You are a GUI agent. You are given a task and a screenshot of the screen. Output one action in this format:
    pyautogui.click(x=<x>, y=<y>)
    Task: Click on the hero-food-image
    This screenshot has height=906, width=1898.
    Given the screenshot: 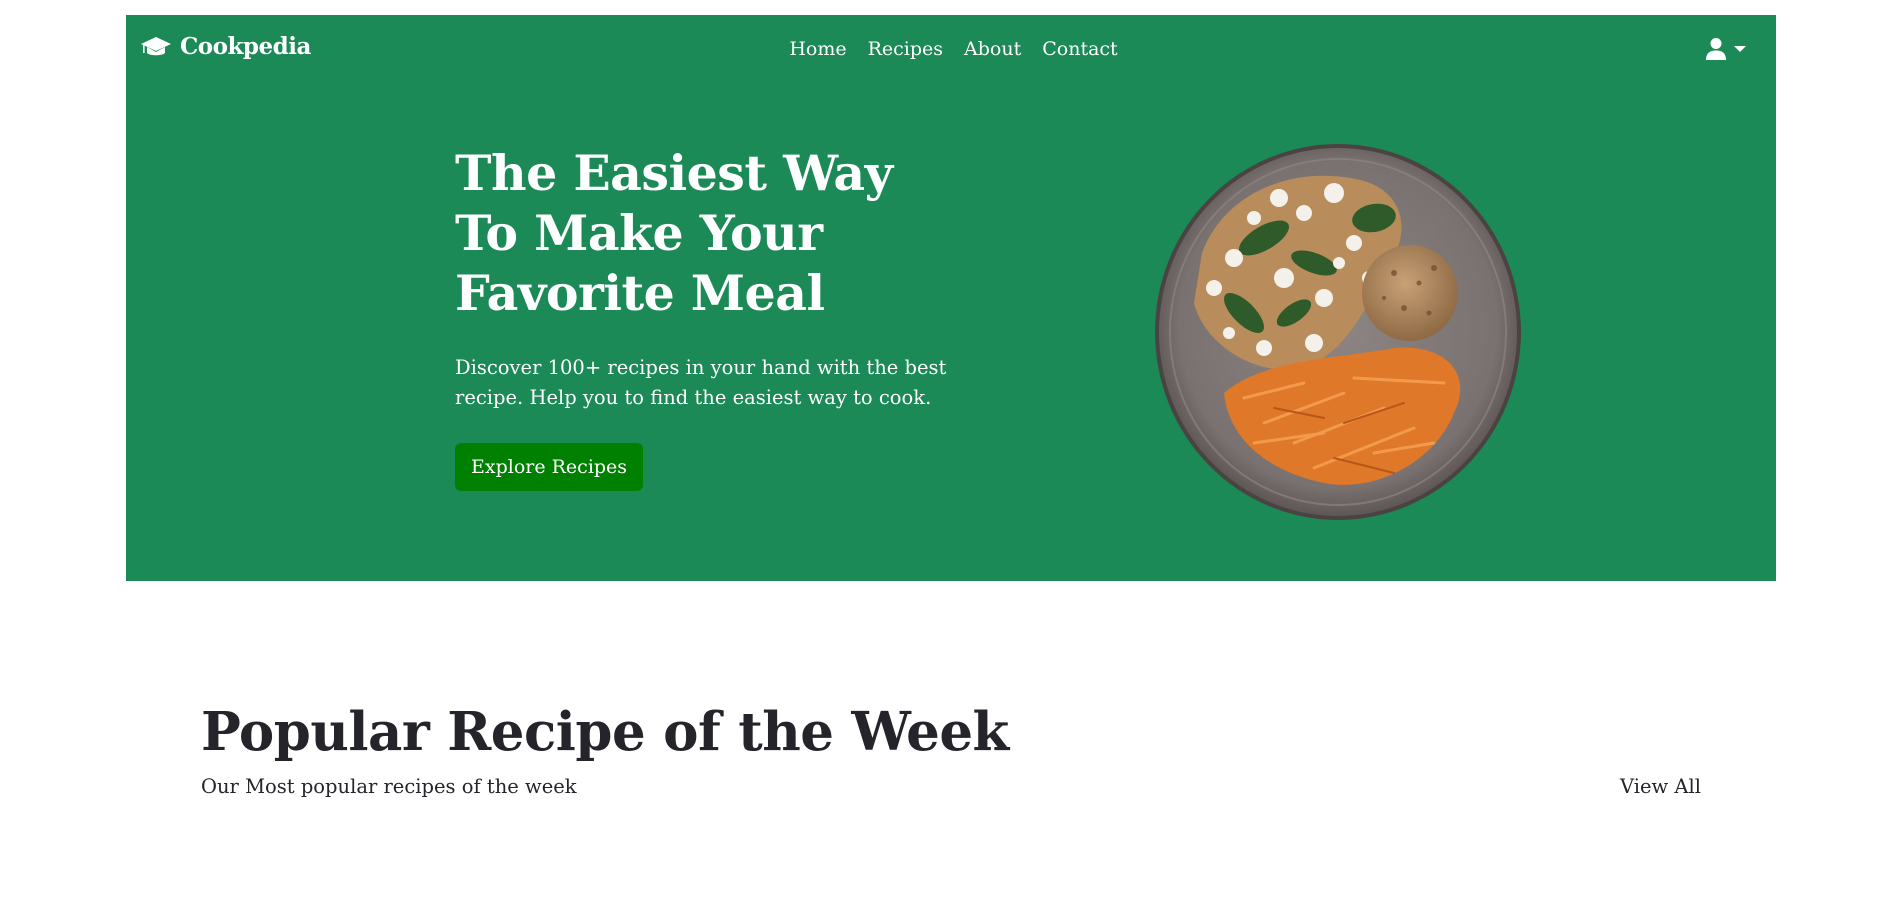 What is the action you would take?
    pyautogui.click(x=1338, y=332)
    